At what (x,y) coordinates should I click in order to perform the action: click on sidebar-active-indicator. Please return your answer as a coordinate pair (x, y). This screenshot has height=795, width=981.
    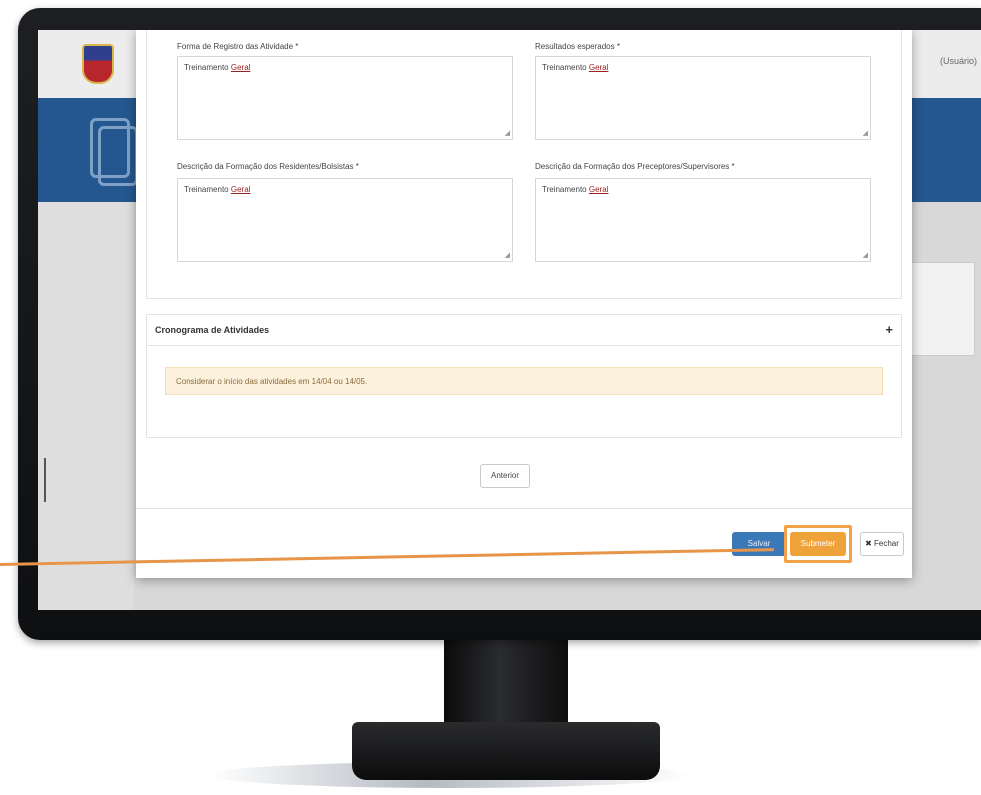
    Looking at the image, I should click on (45, 480).